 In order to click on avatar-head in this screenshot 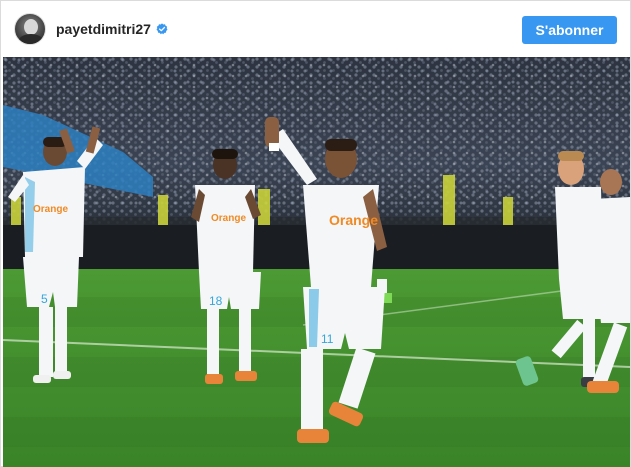, I will do `click(31, 27)`.